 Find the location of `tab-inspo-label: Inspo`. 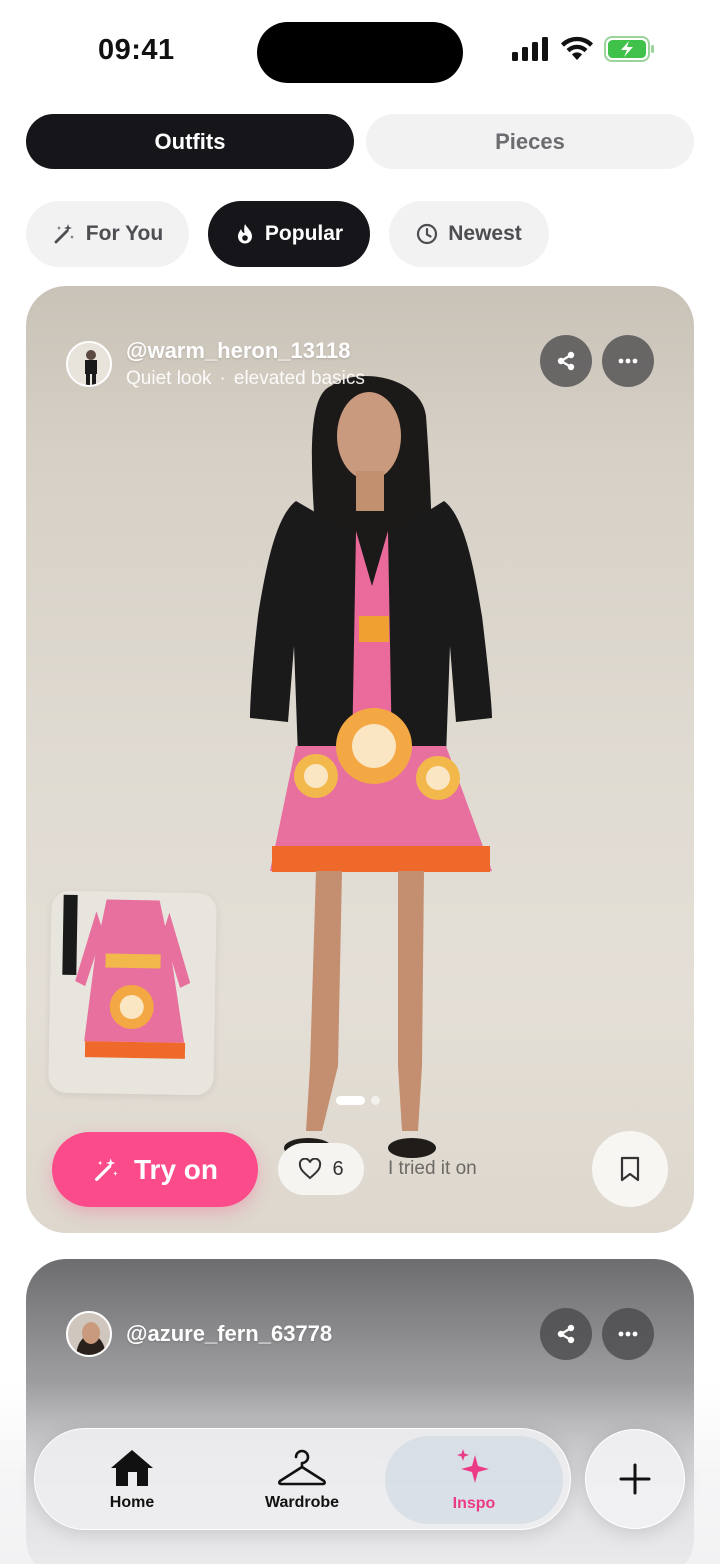

tab-inspo-label: Inspo is located at coordinates (474, 1503).